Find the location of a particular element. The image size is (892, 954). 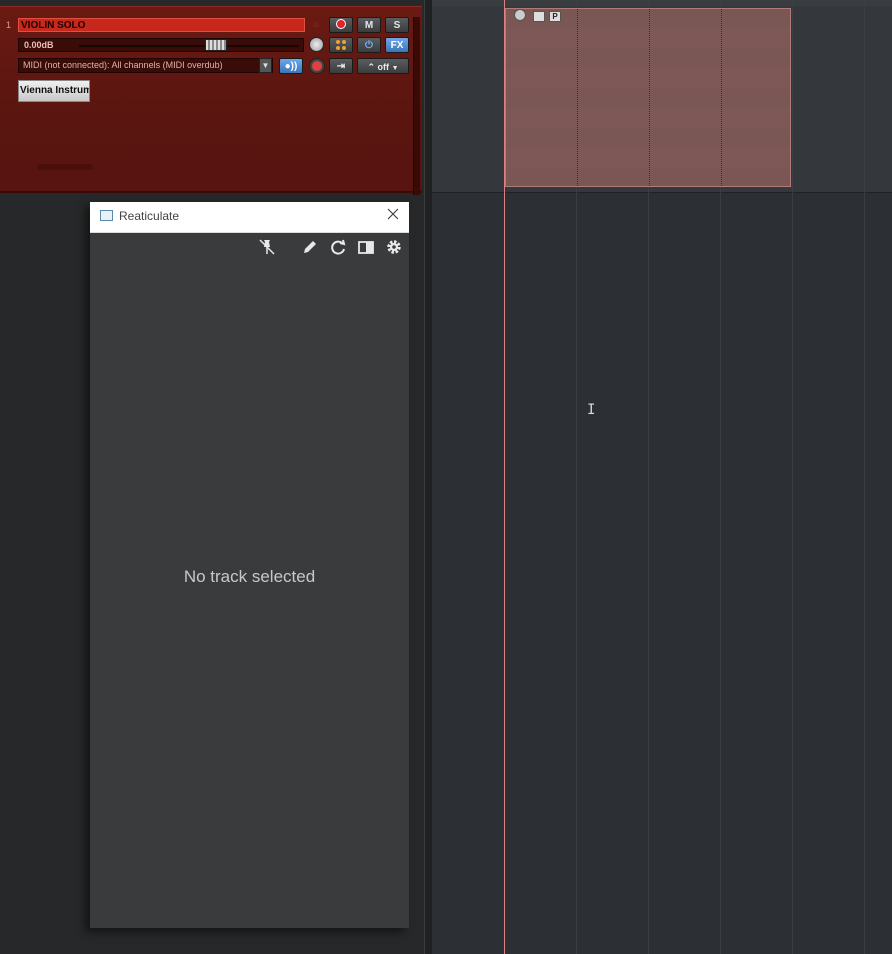

routing-icon is located at coordinates (341, 45).